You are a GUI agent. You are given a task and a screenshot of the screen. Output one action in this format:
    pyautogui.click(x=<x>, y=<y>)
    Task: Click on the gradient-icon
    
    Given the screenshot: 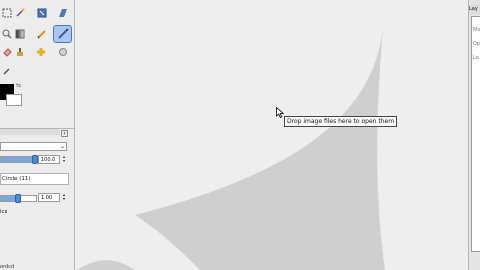 What is the action you would take?
    pyautogui.click(x=20, y=34)
    